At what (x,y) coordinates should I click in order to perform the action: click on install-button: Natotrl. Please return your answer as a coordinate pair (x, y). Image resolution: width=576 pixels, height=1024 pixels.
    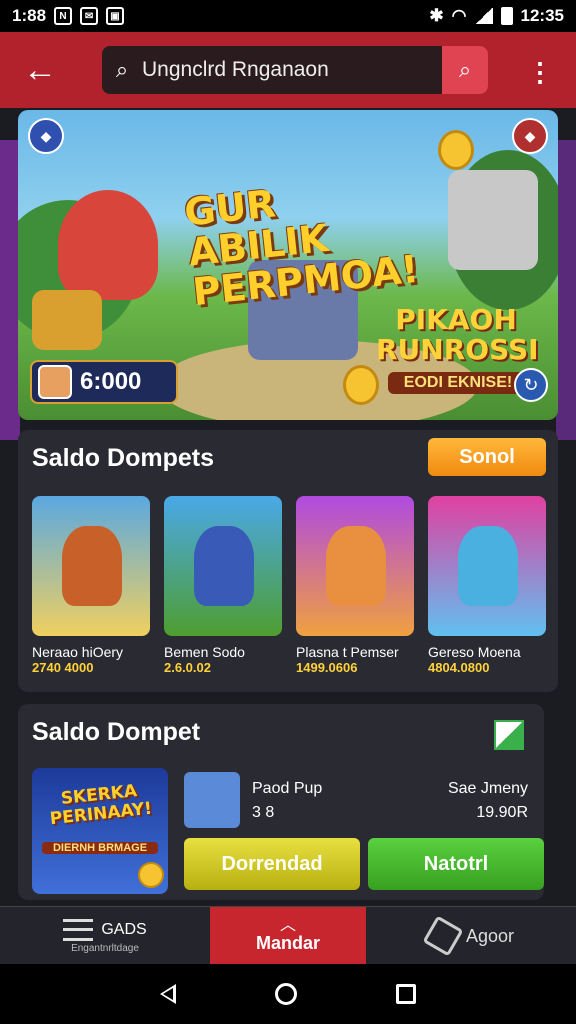
    Looking at the image, I should click on (456, 864).